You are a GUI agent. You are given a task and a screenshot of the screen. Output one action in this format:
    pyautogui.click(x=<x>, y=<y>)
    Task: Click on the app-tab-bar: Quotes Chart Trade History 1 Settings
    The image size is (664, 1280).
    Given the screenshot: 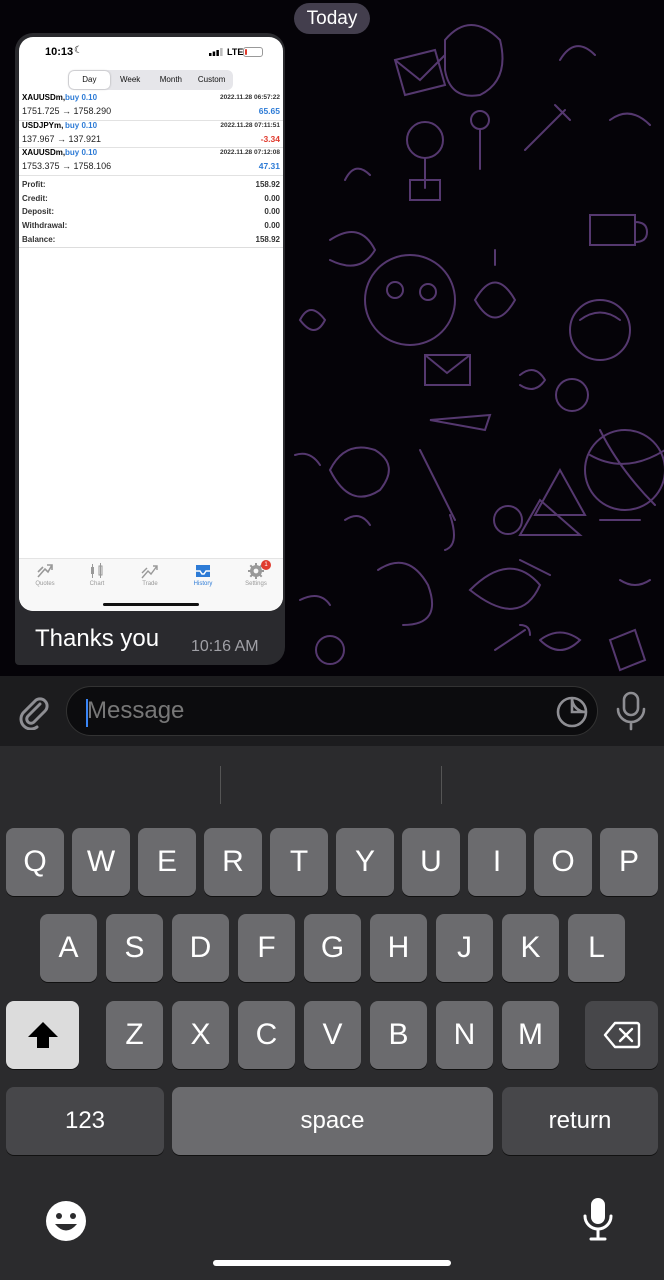 What is the action you would take?
    pyautogui.click(x=151, y=584)
    